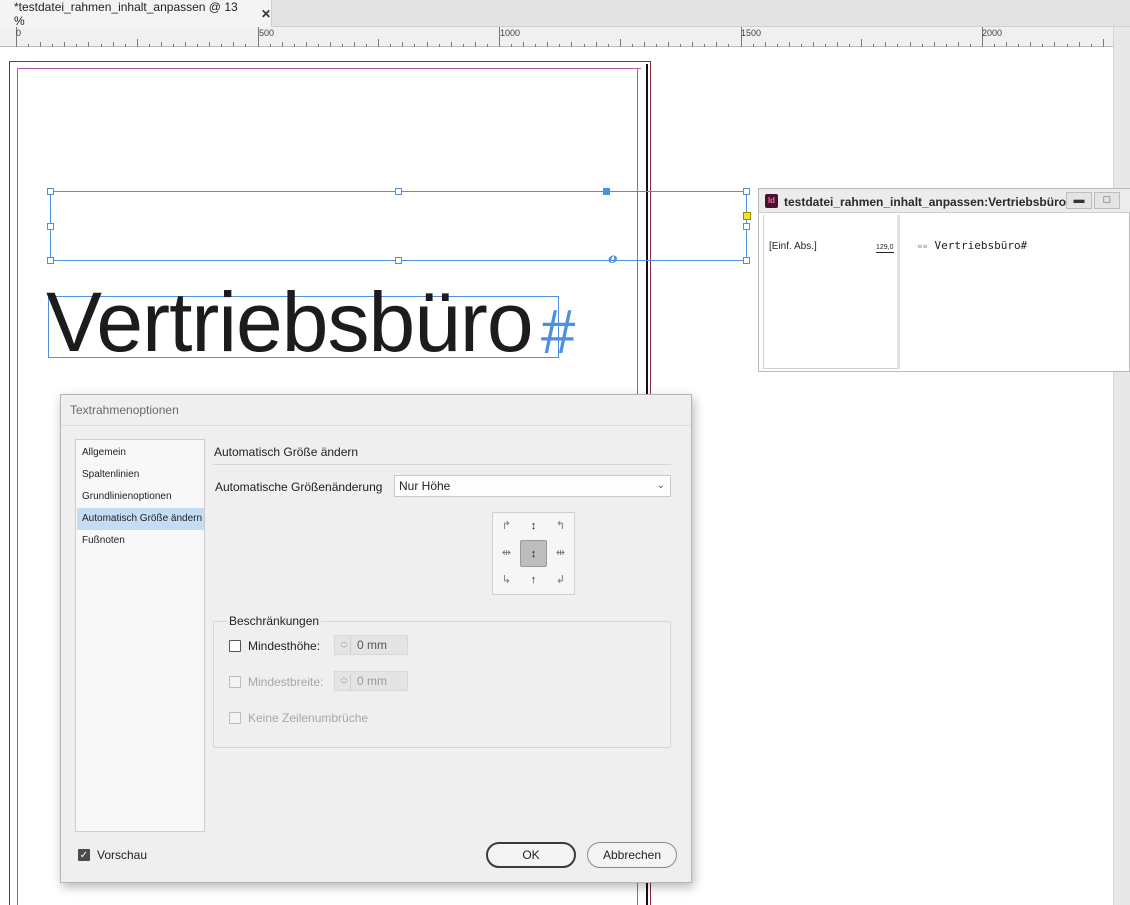  What do you see at coordinates (560, 526) in the screenshot?
I see `ref-point-top-right-icon: ↰` at bounding box center [560, 526].